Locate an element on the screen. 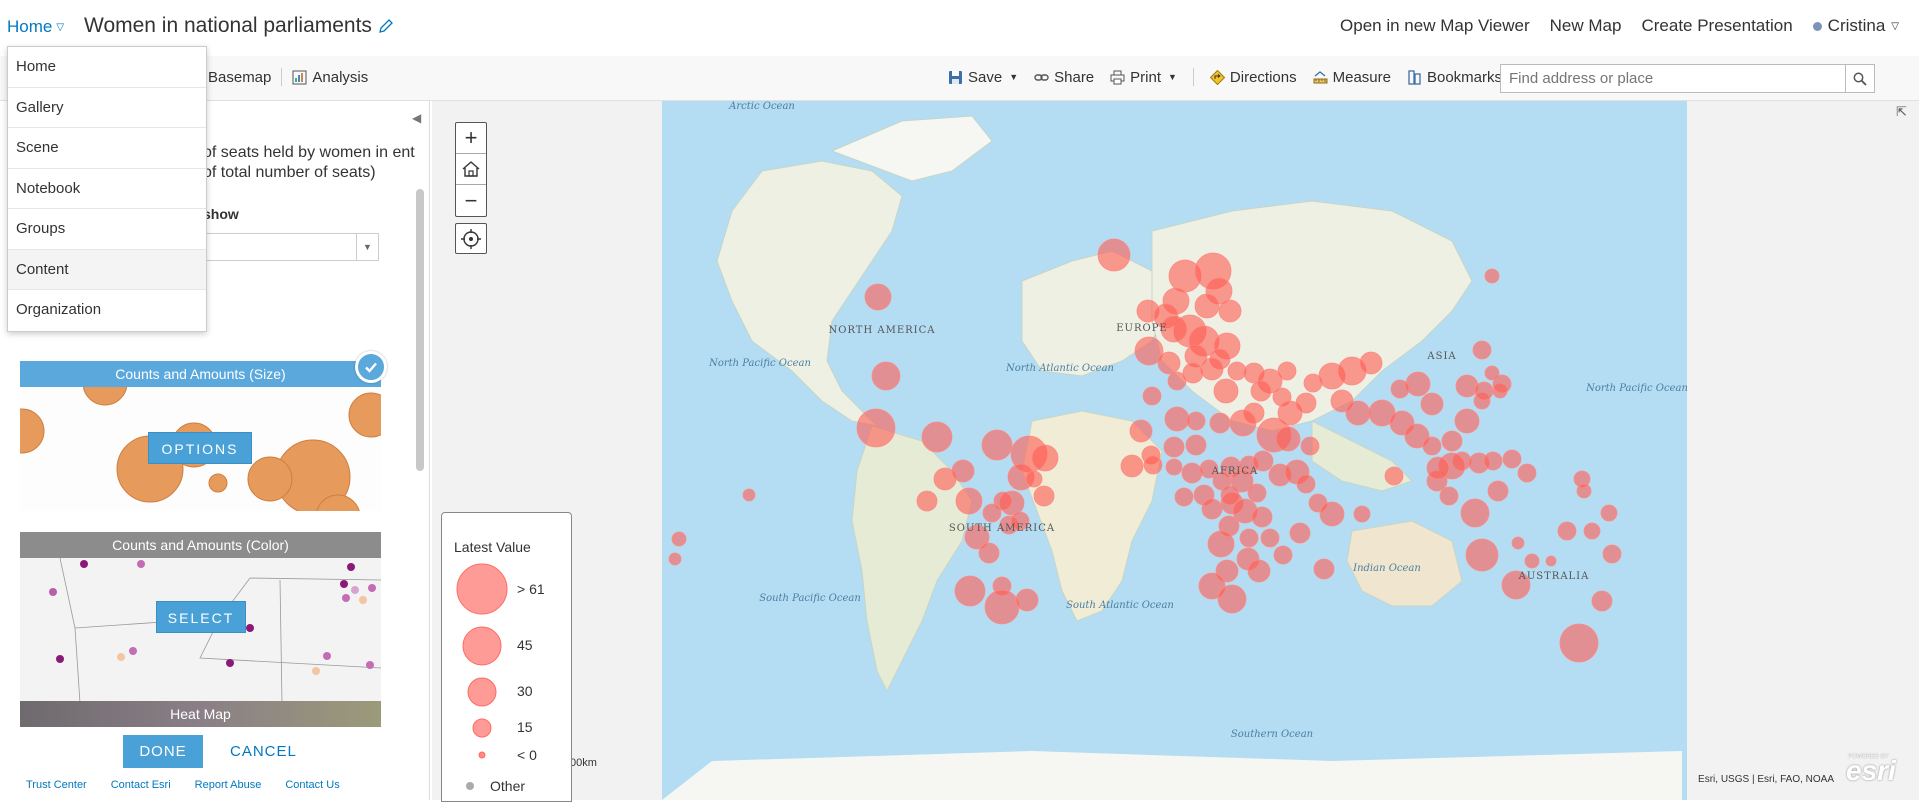 This screenshot has width=1919, height=803. directions-button: Directions is located at coordinates (1253, 77).